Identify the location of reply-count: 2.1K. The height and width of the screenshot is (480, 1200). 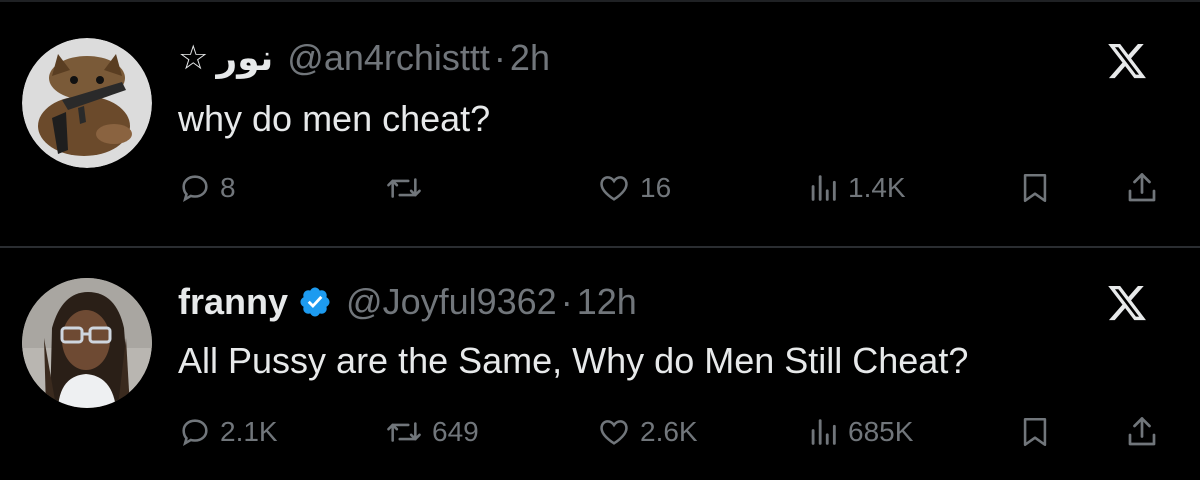
(249, 431).